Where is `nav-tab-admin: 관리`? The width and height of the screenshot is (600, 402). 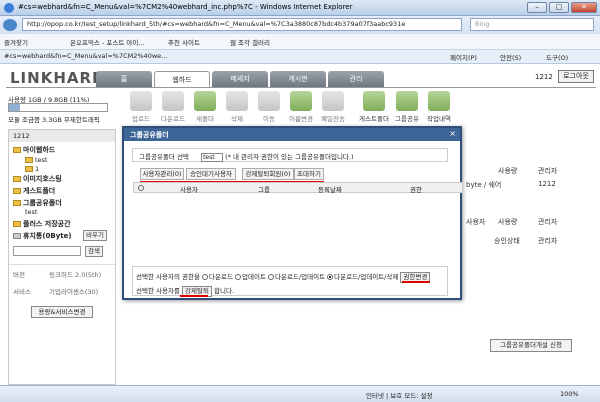
nav-tab-admin: 관리 is located at coordinates (356, 79).